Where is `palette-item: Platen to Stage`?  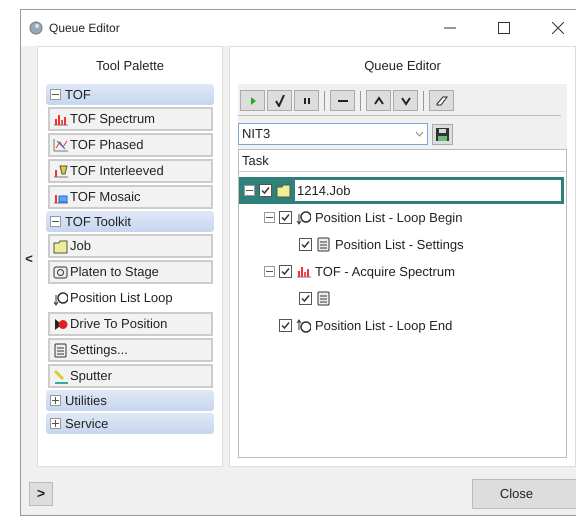
palette-item: Platen to Stage is located at coordinates (130, 272).